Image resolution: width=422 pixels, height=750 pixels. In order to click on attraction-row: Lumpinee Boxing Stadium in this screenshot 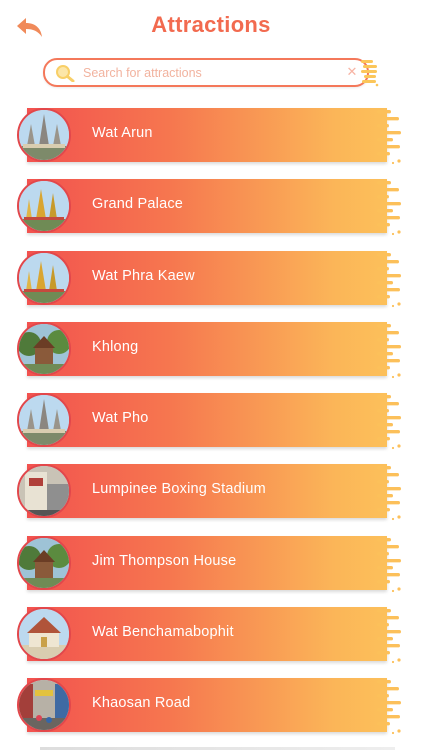, I will do `click(209, 492)`.